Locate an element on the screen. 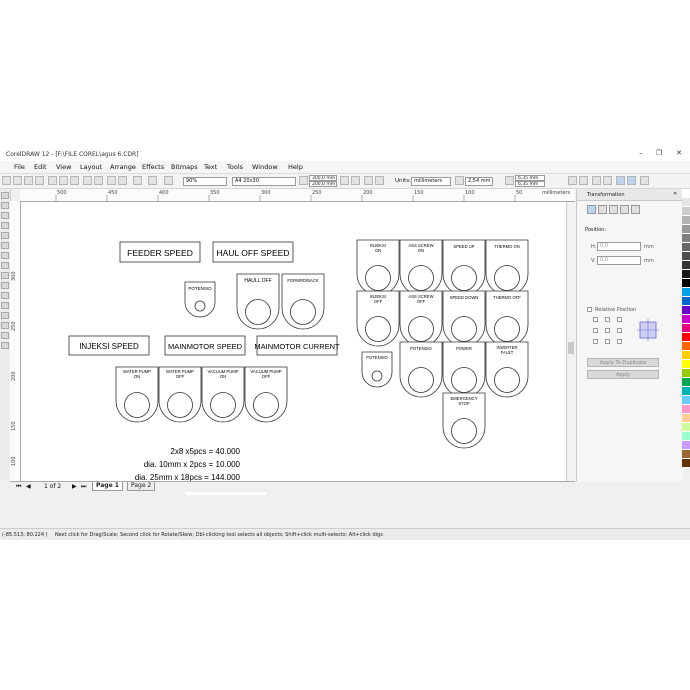 The height and width of the screenshot is (690, 690). menu-bitmaps: Bitmaps is located at coordinates (184, 167).